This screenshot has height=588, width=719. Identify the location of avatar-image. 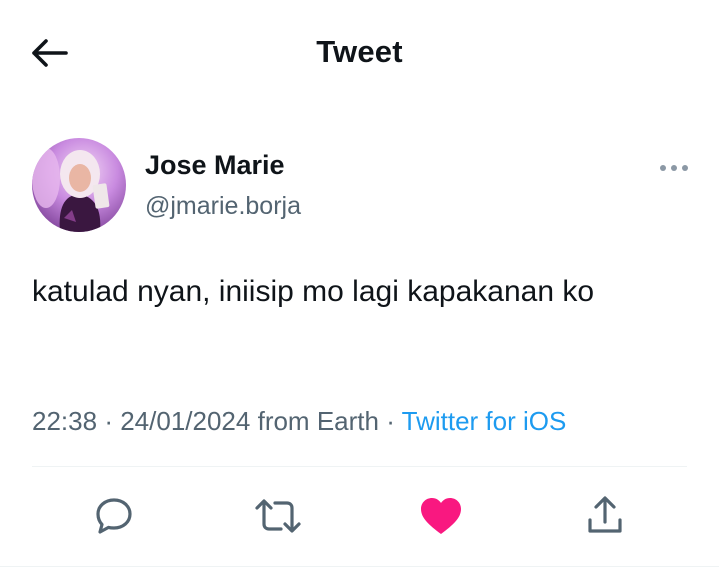
(79, 185).